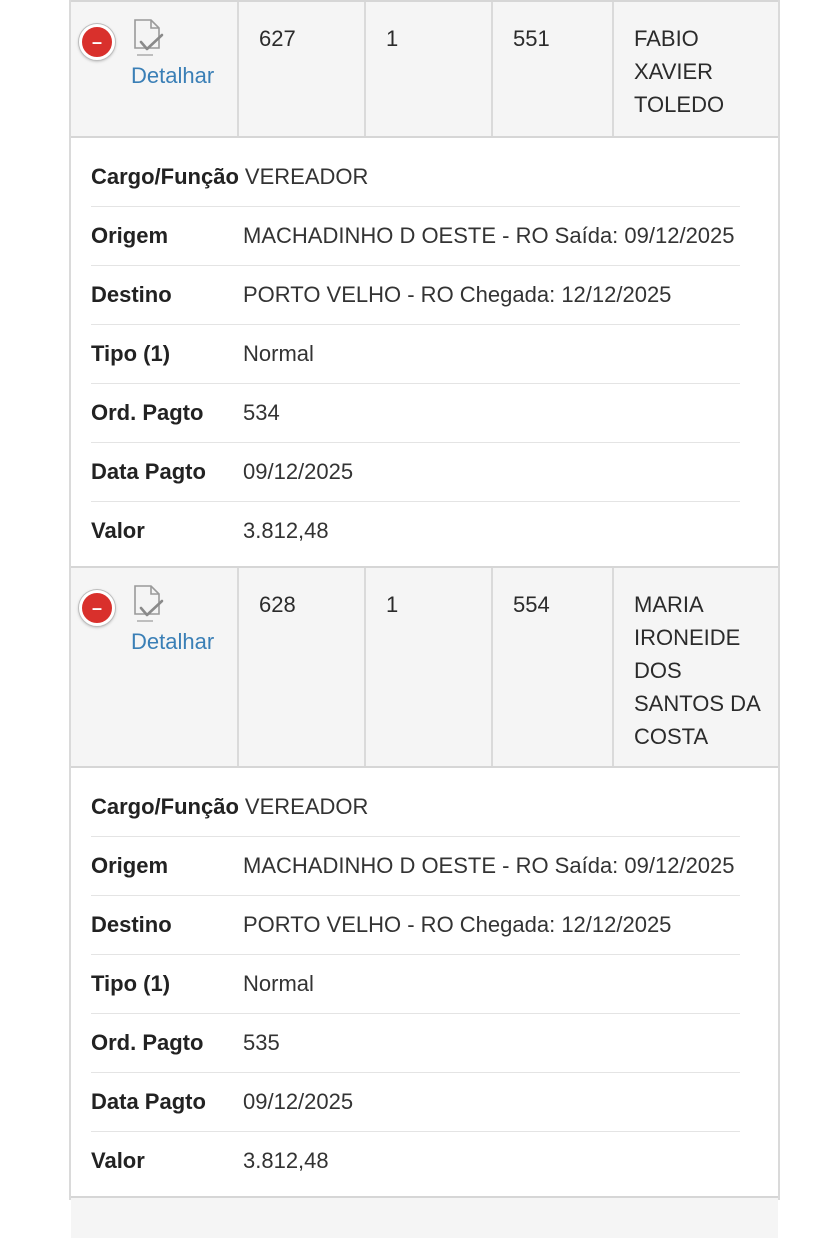 The image size is (840, 1238). I want to click on name-line: COSTA, so click(671, 736).